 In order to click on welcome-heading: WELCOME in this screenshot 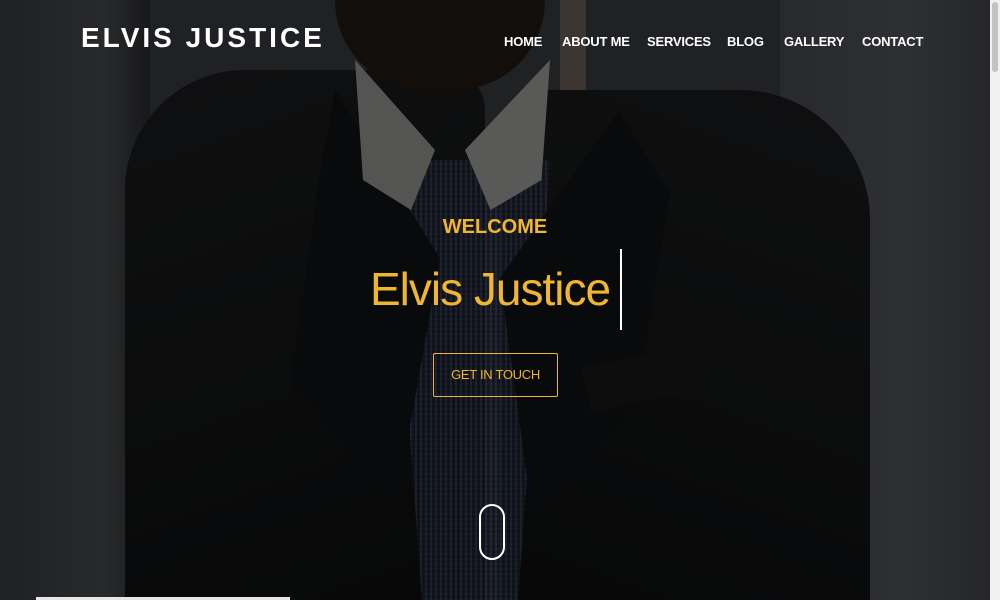, I will do `click(495, 227)`.